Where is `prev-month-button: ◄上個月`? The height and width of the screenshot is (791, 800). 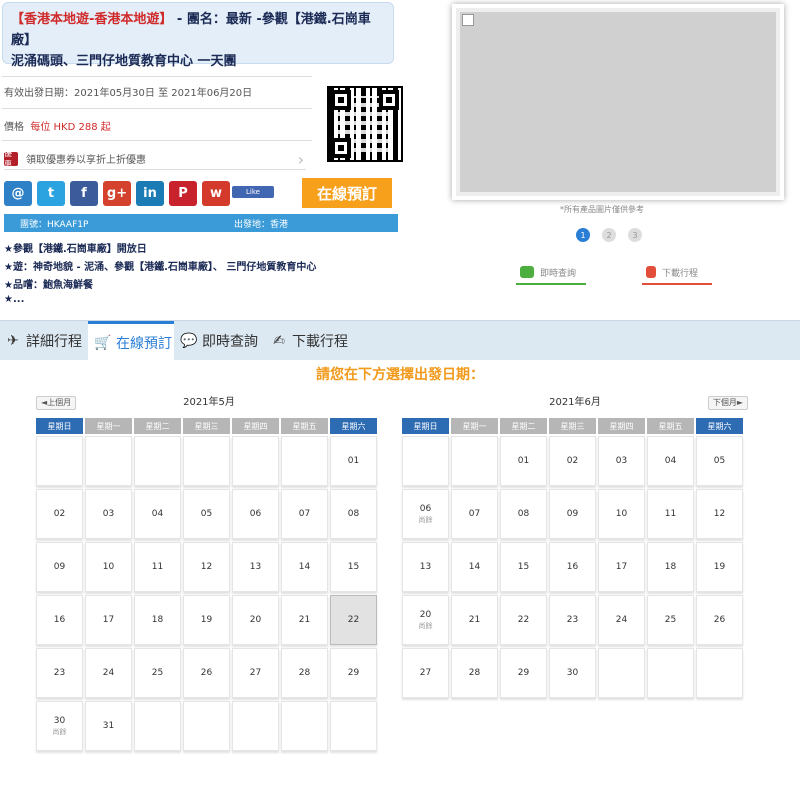 prev-month-button: ◄上個月 is located at coordinates (56, 403).